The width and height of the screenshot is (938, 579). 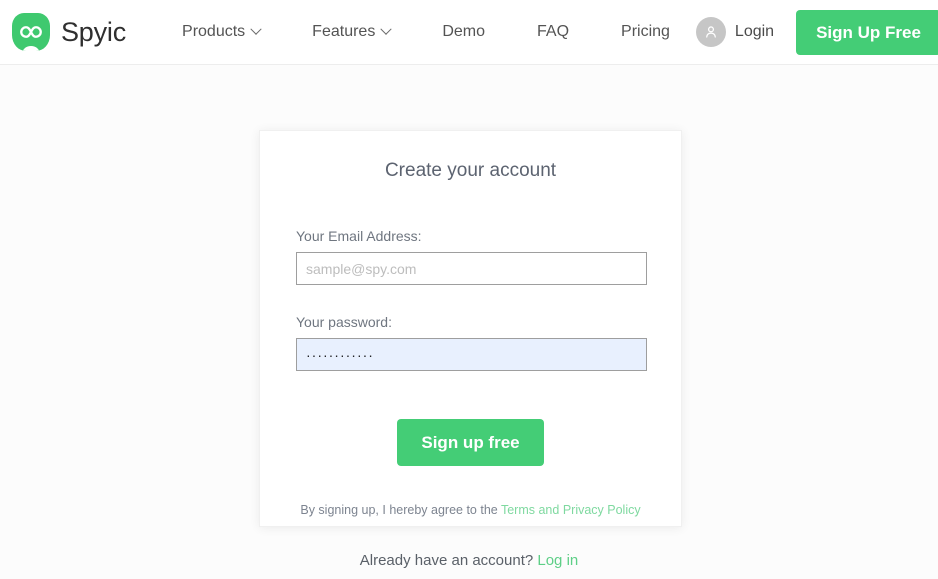 I want to click on nav-item-faq: FAQ, so click(x=553, y=32).